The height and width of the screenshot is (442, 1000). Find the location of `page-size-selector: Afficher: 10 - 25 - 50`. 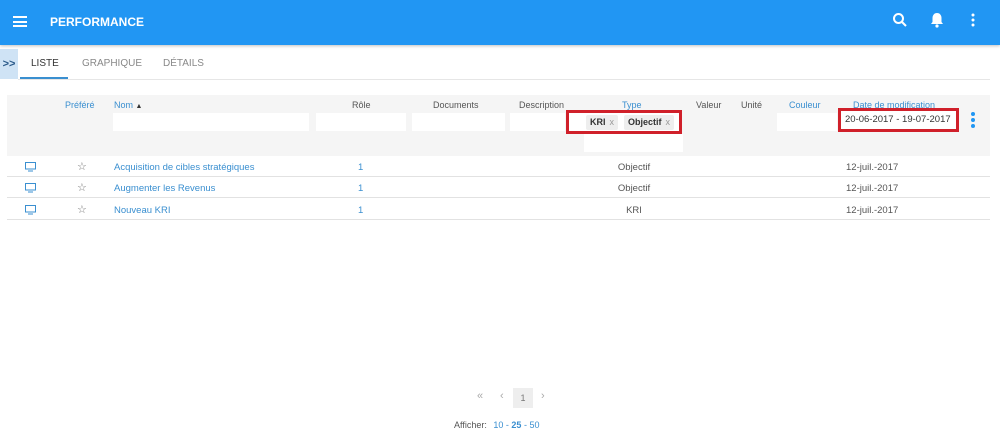

page-size-selector: Afficher: 10 - 25 - 50 is located at coordinates (496, 425).